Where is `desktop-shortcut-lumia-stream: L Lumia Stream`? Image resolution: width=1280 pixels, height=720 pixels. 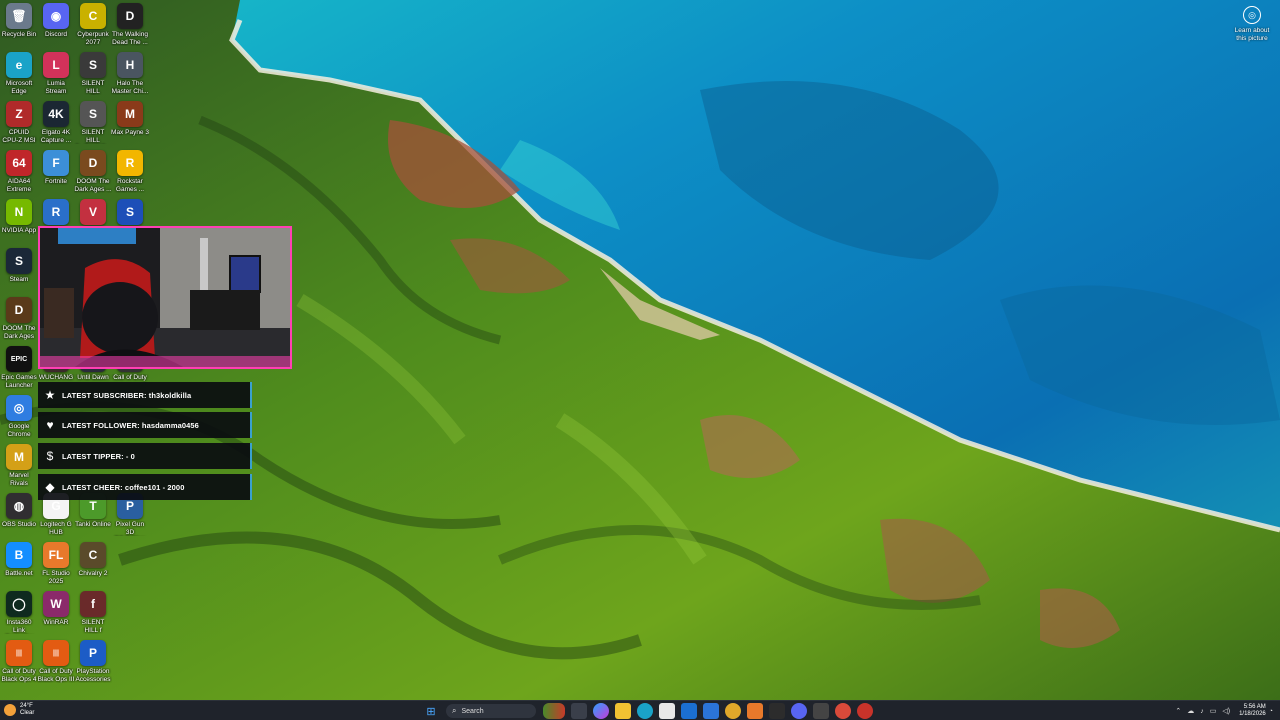 desktop-shortcut-lumia-stream: L Lumia Stream is located at coordinates (56, 73).